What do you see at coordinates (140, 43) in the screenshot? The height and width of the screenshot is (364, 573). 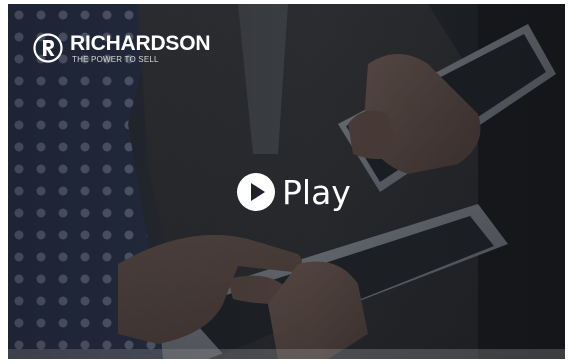 I see `brand-name: RICHARDSON` at bounding box center [140, 43].